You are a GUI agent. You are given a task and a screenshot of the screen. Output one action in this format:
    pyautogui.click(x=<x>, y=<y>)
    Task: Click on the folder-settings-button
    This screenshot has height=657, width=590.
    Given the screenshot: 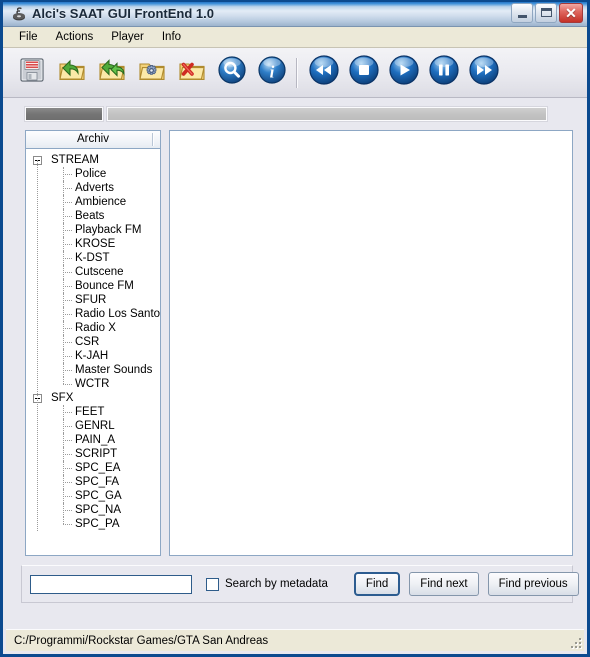 What is the action you would take?
    pyautogui.click(x=152, y=73)
    